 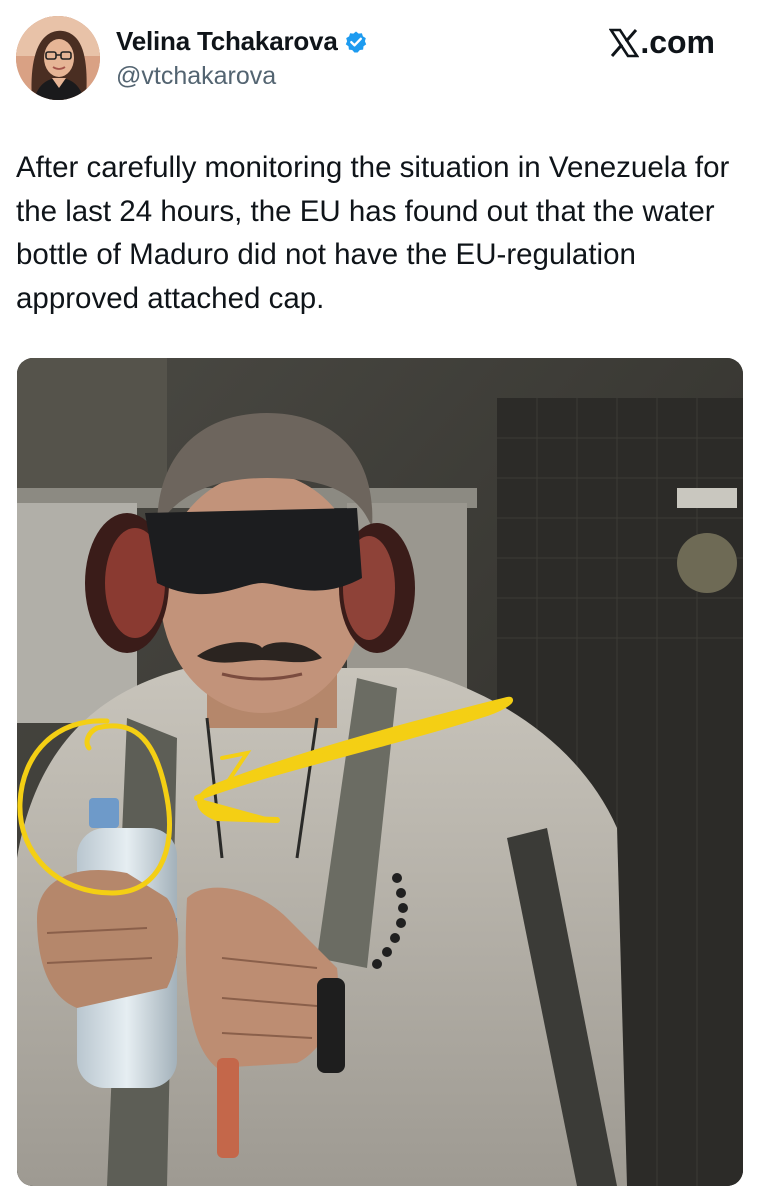 What do you see at coordinates (227, 41) in the screenshot?
I see `author-display-name: Velina Tchakarova` at bounding box center [227, 41].